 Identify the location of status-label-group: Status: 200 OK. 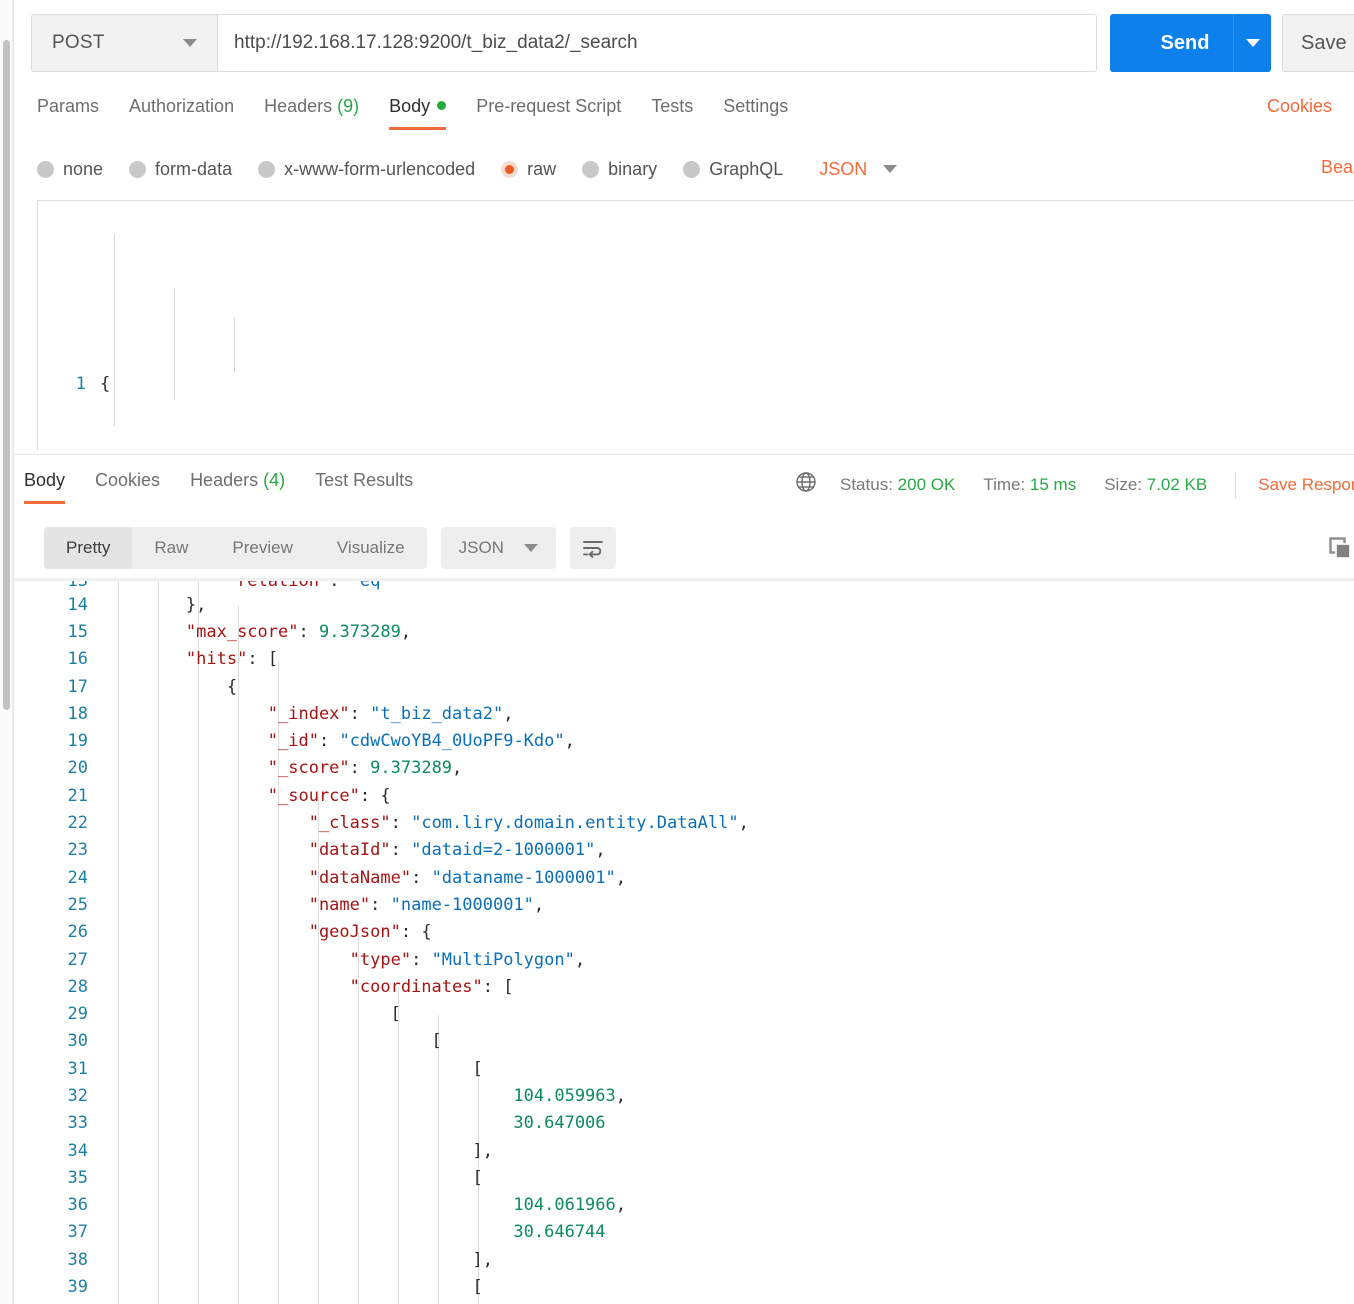
(897, 485).